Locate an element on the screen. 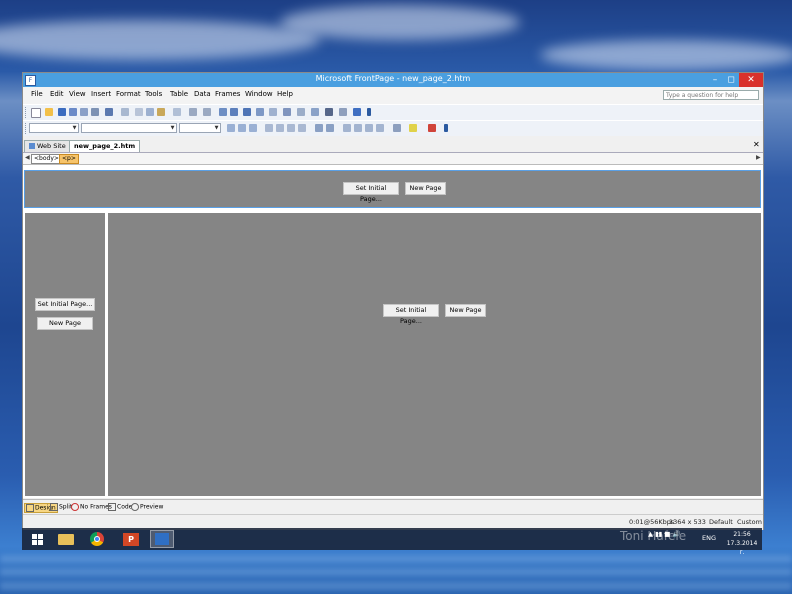 This screenshot has width=792, height=594. decrease-indent-icon is located at coordinates (369, 128).